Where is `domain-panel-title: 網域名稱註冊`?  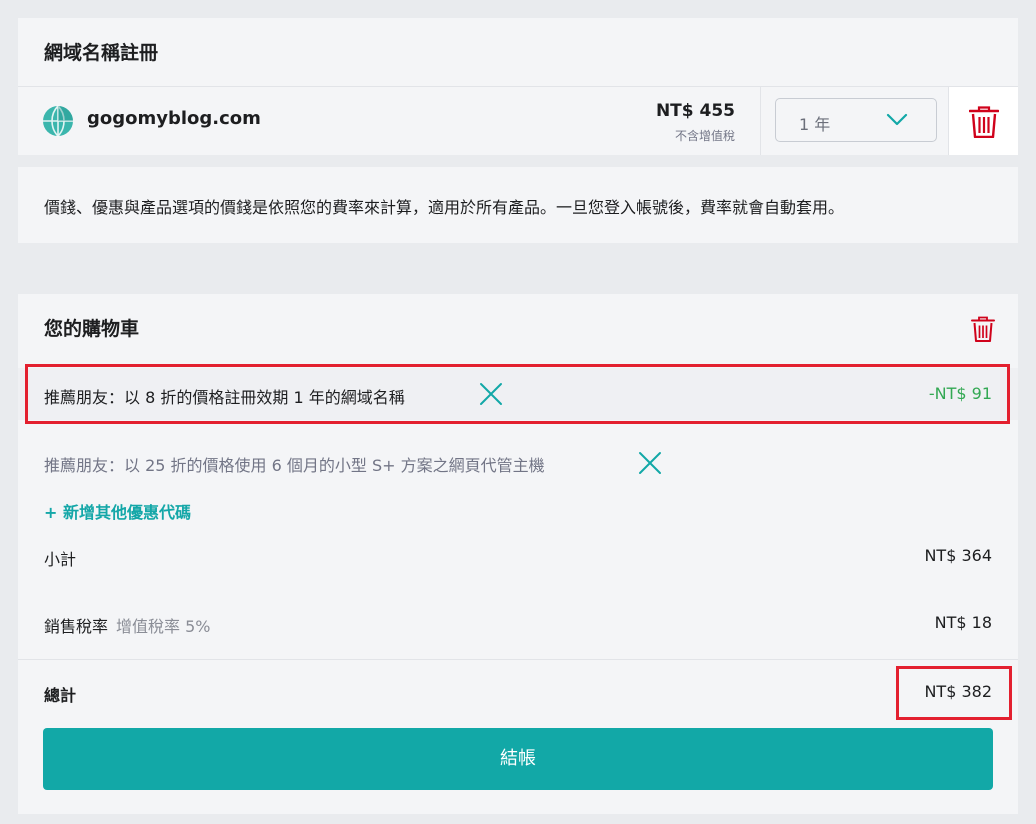 domain-panel-title: 網域名稱註冊 is located at coordinates (518, 52).